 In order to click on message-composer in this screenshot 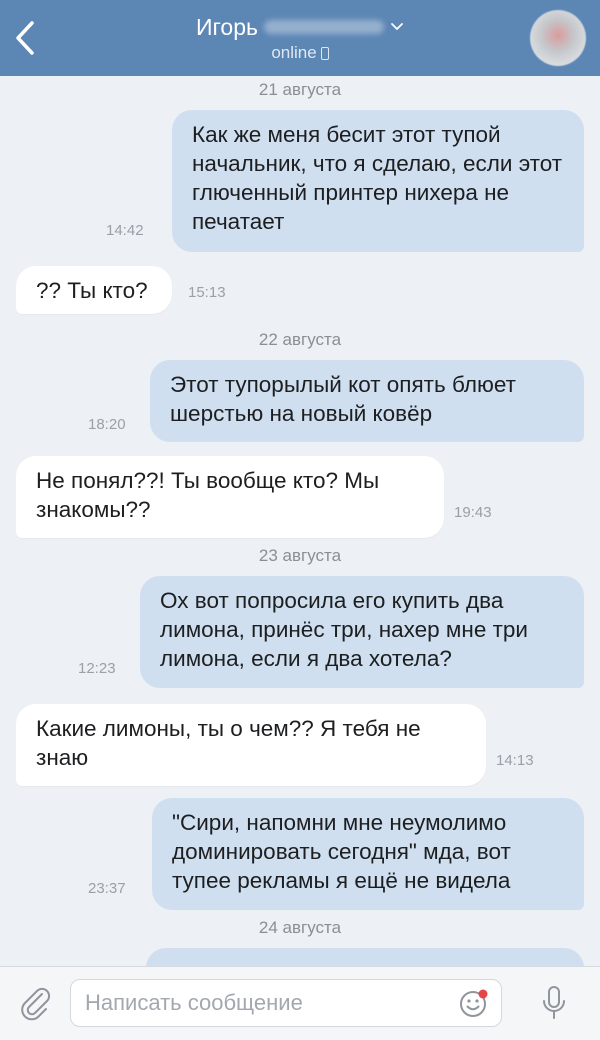, I will do `click(300, 1003)`.